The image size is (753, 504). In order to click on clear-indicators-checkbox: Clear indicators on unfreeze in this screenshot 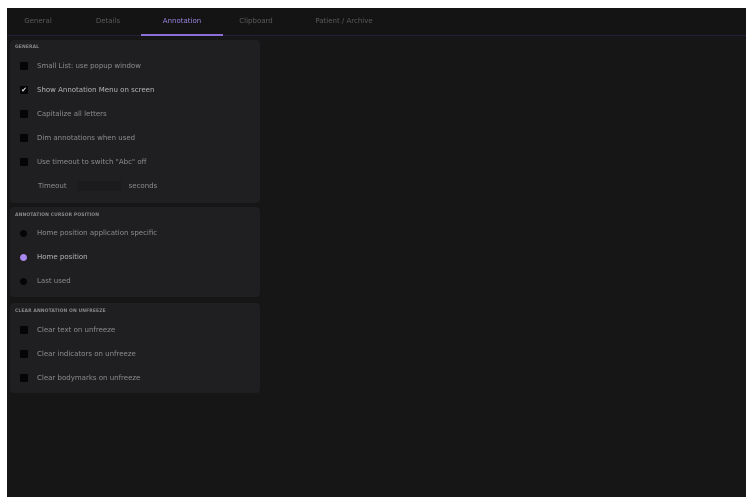, I will do `click(78, 354)`.